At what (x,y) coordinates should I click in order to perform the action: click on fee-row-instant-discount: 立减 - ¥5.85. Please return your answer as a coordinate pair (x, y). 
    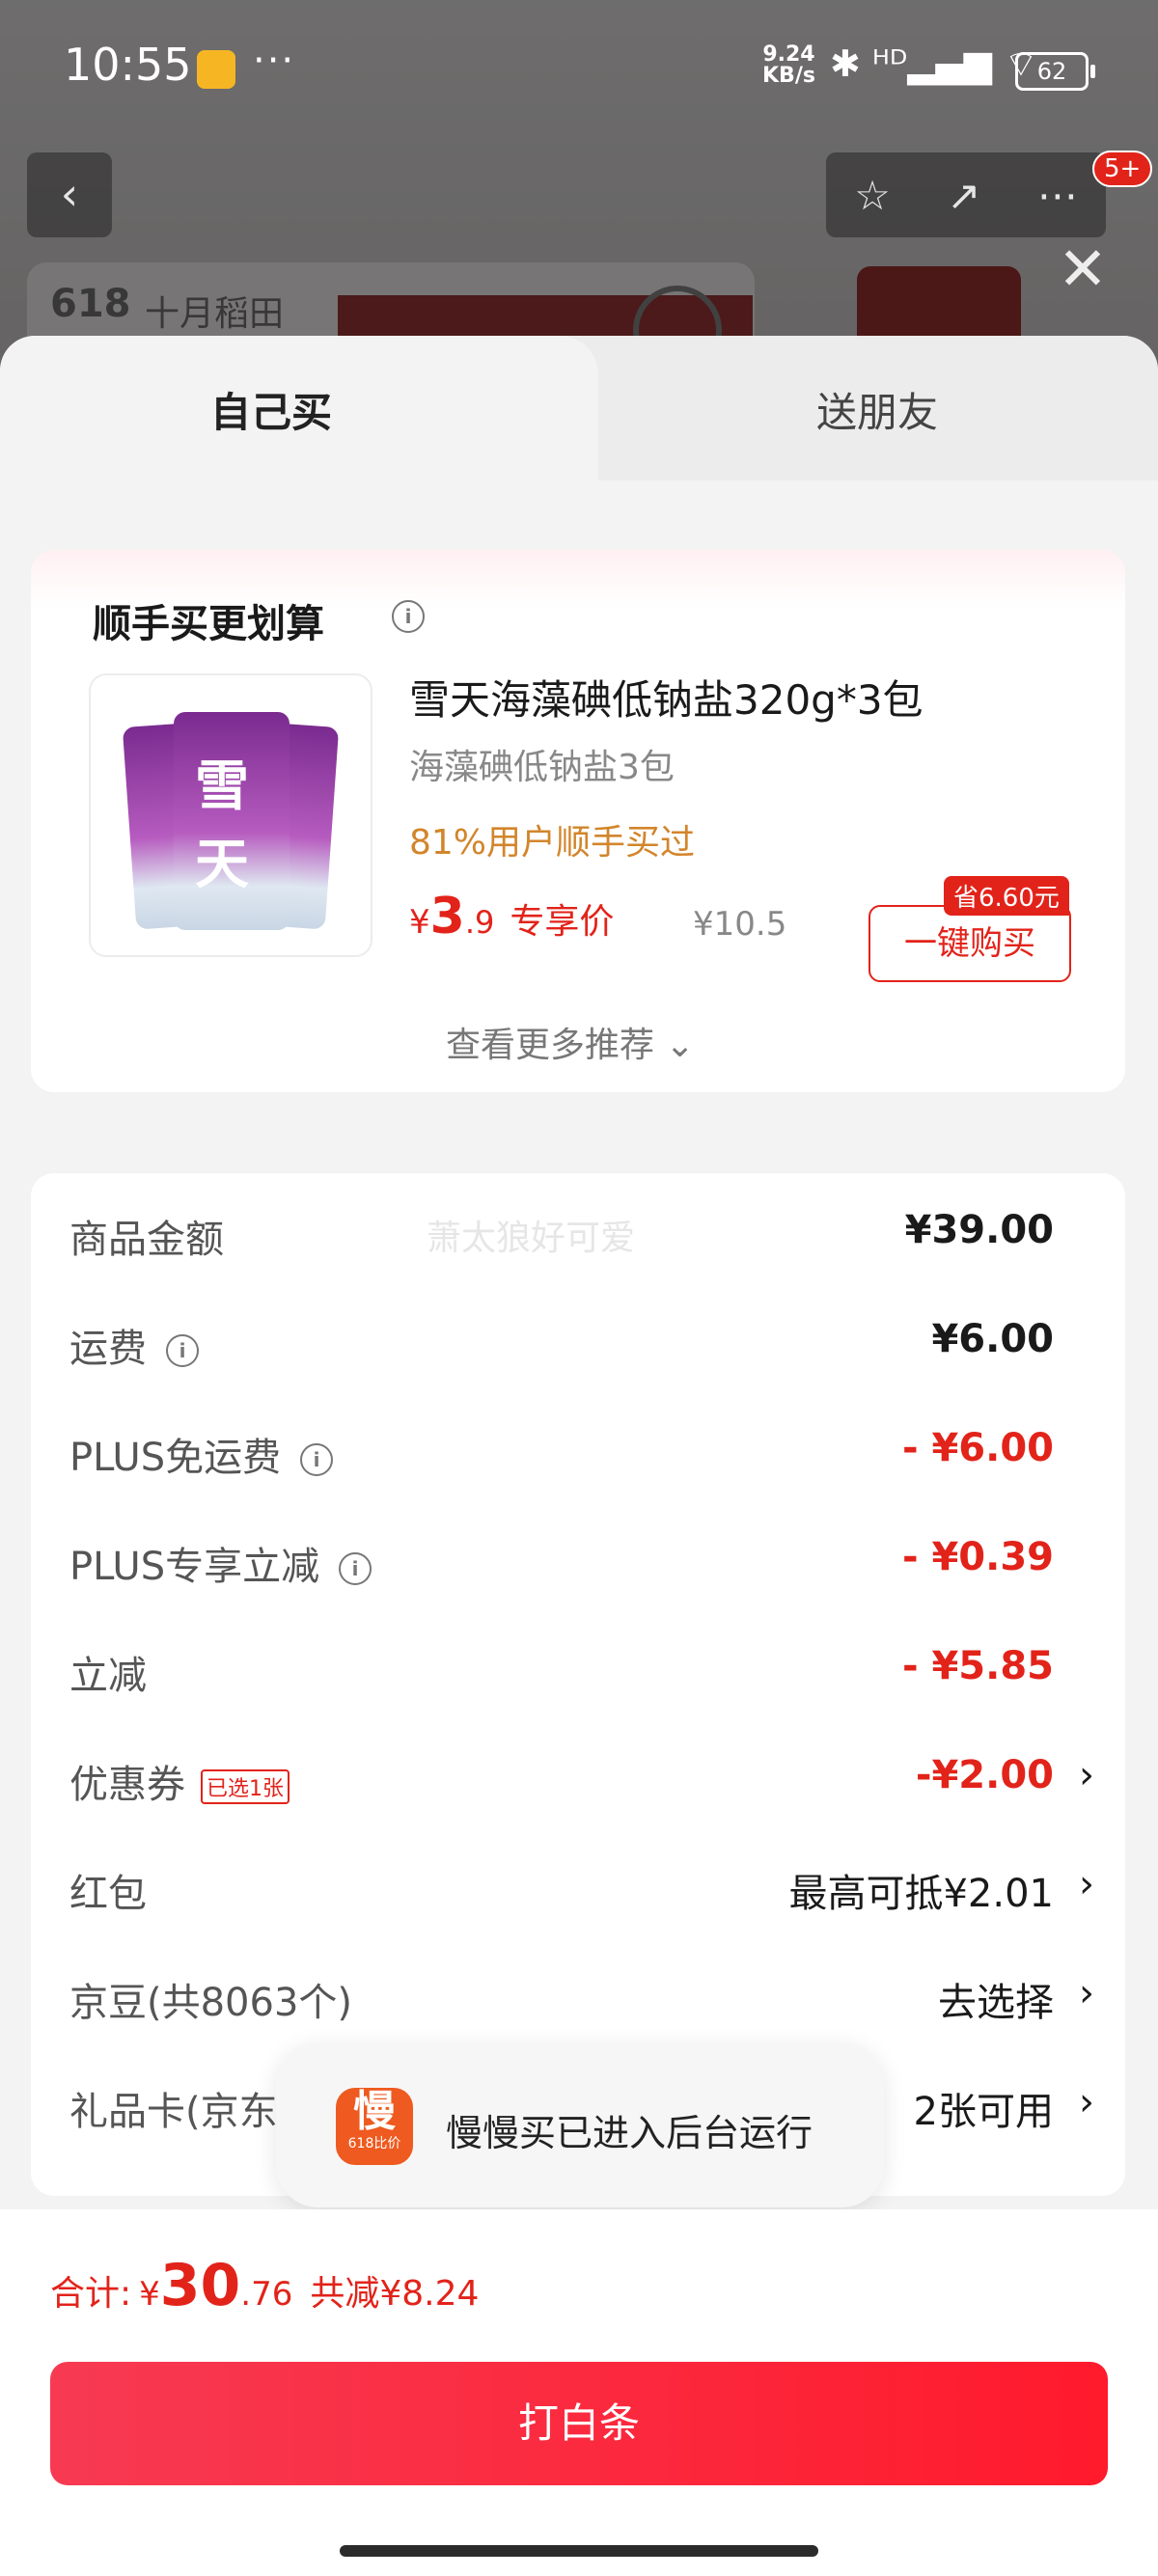
    Looking at the image, I should click on (580, 1682).